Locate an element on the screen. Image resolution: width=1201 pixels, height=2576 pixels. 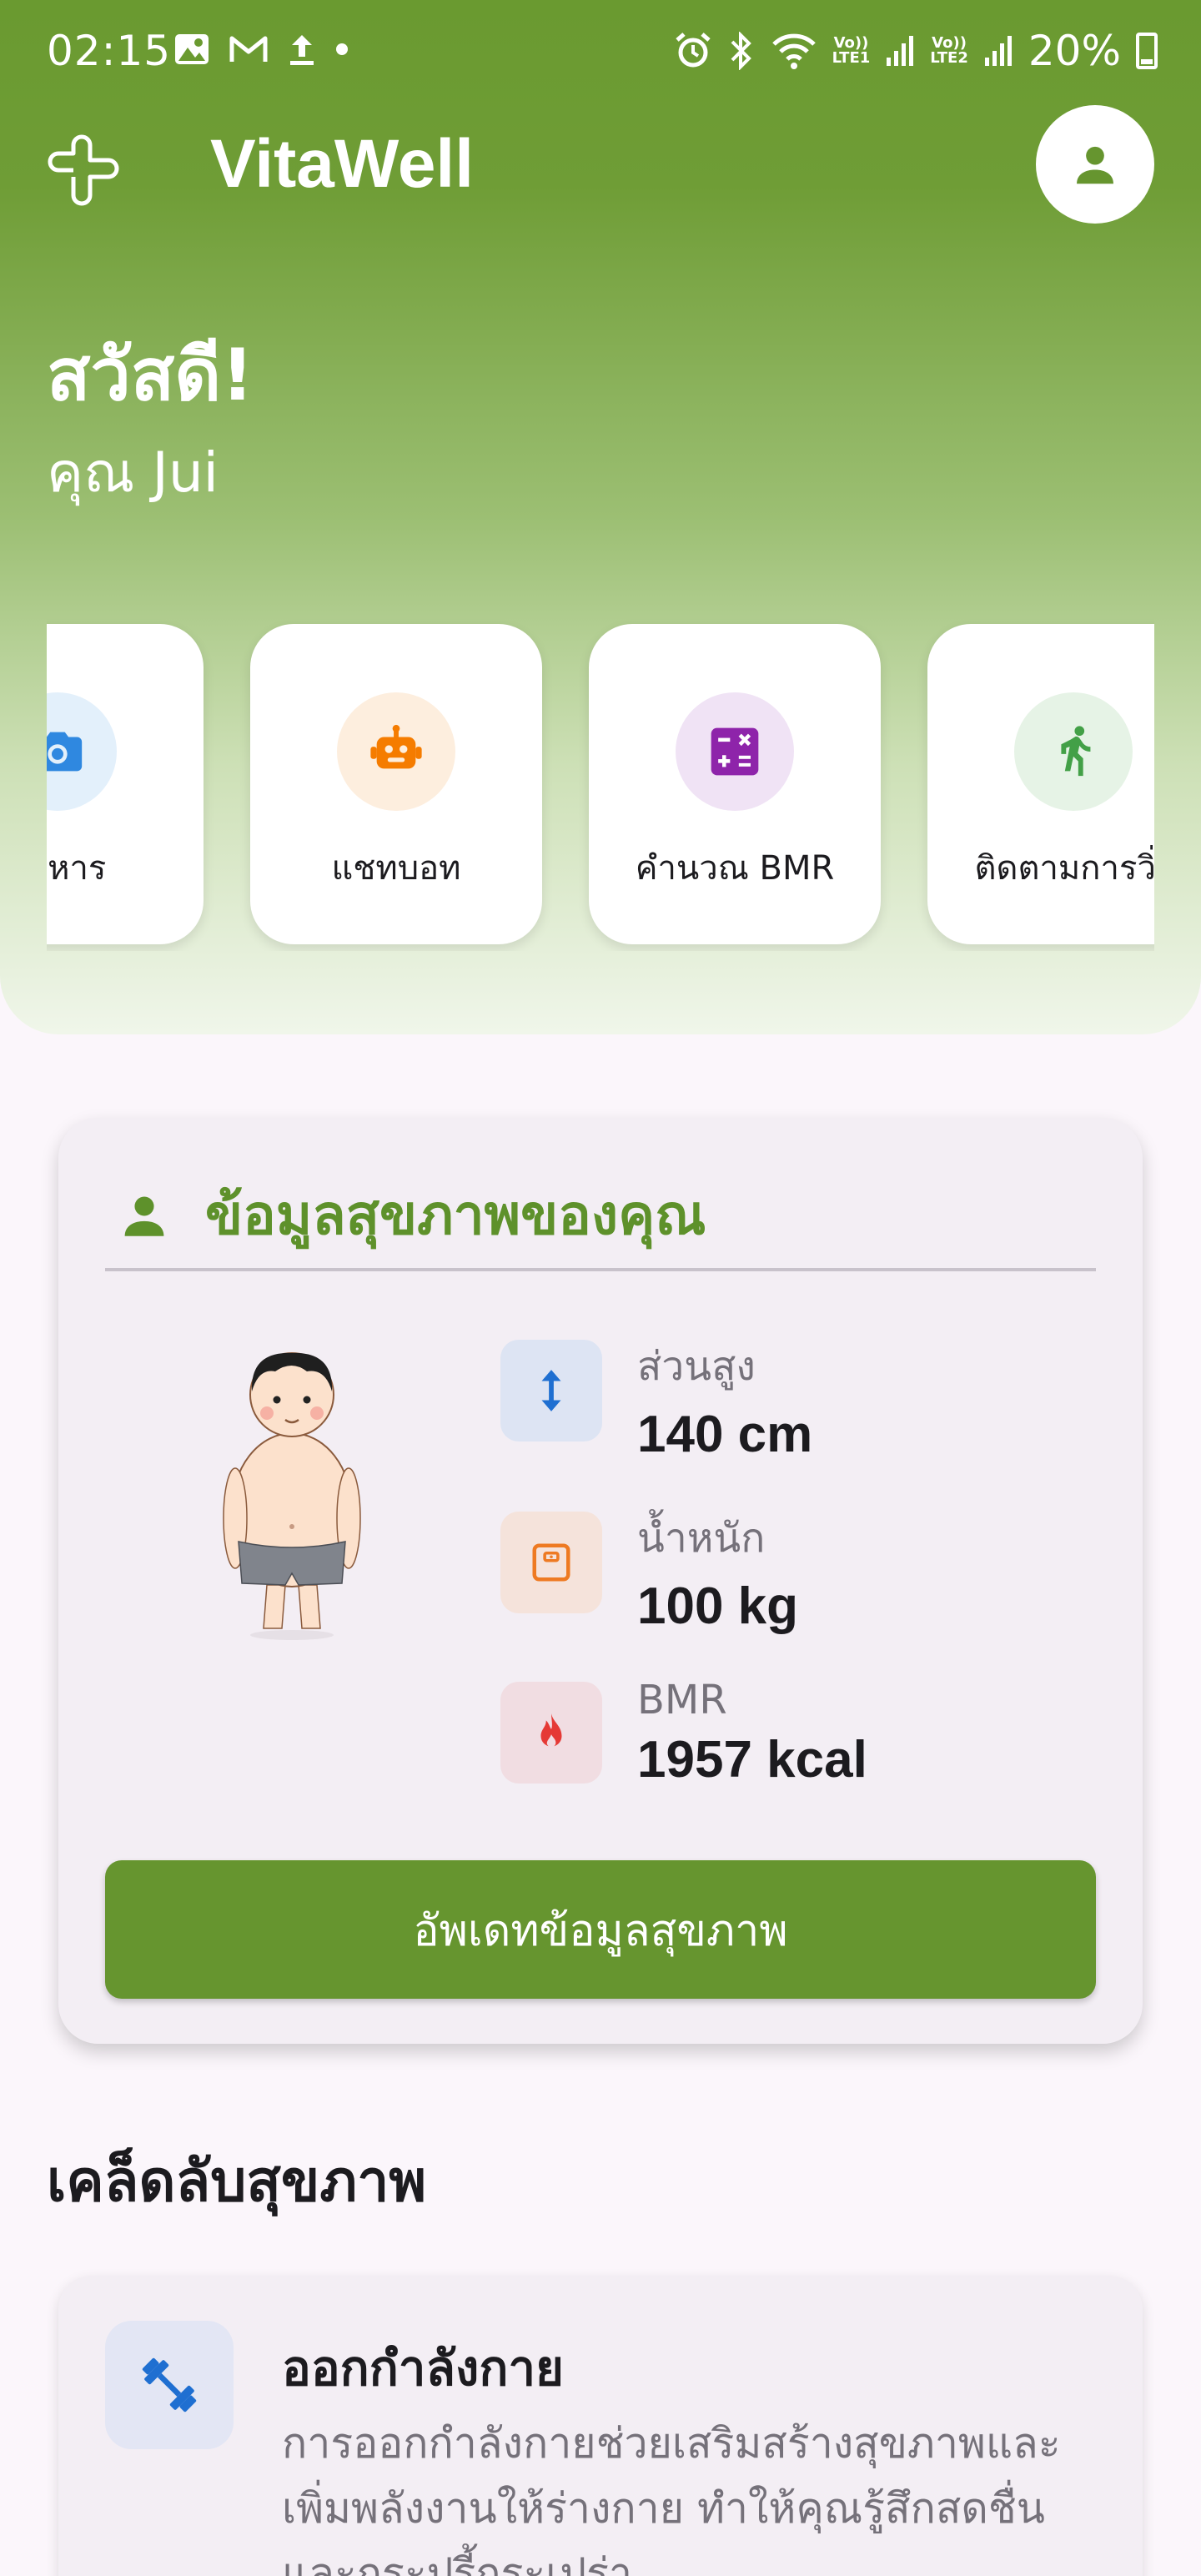
running-icon is located at coordinates (1076, 751).